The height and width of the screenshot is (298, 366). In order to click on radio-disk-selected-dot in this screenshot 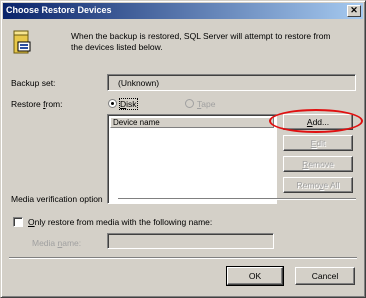, I will do `click(112, 103)`.